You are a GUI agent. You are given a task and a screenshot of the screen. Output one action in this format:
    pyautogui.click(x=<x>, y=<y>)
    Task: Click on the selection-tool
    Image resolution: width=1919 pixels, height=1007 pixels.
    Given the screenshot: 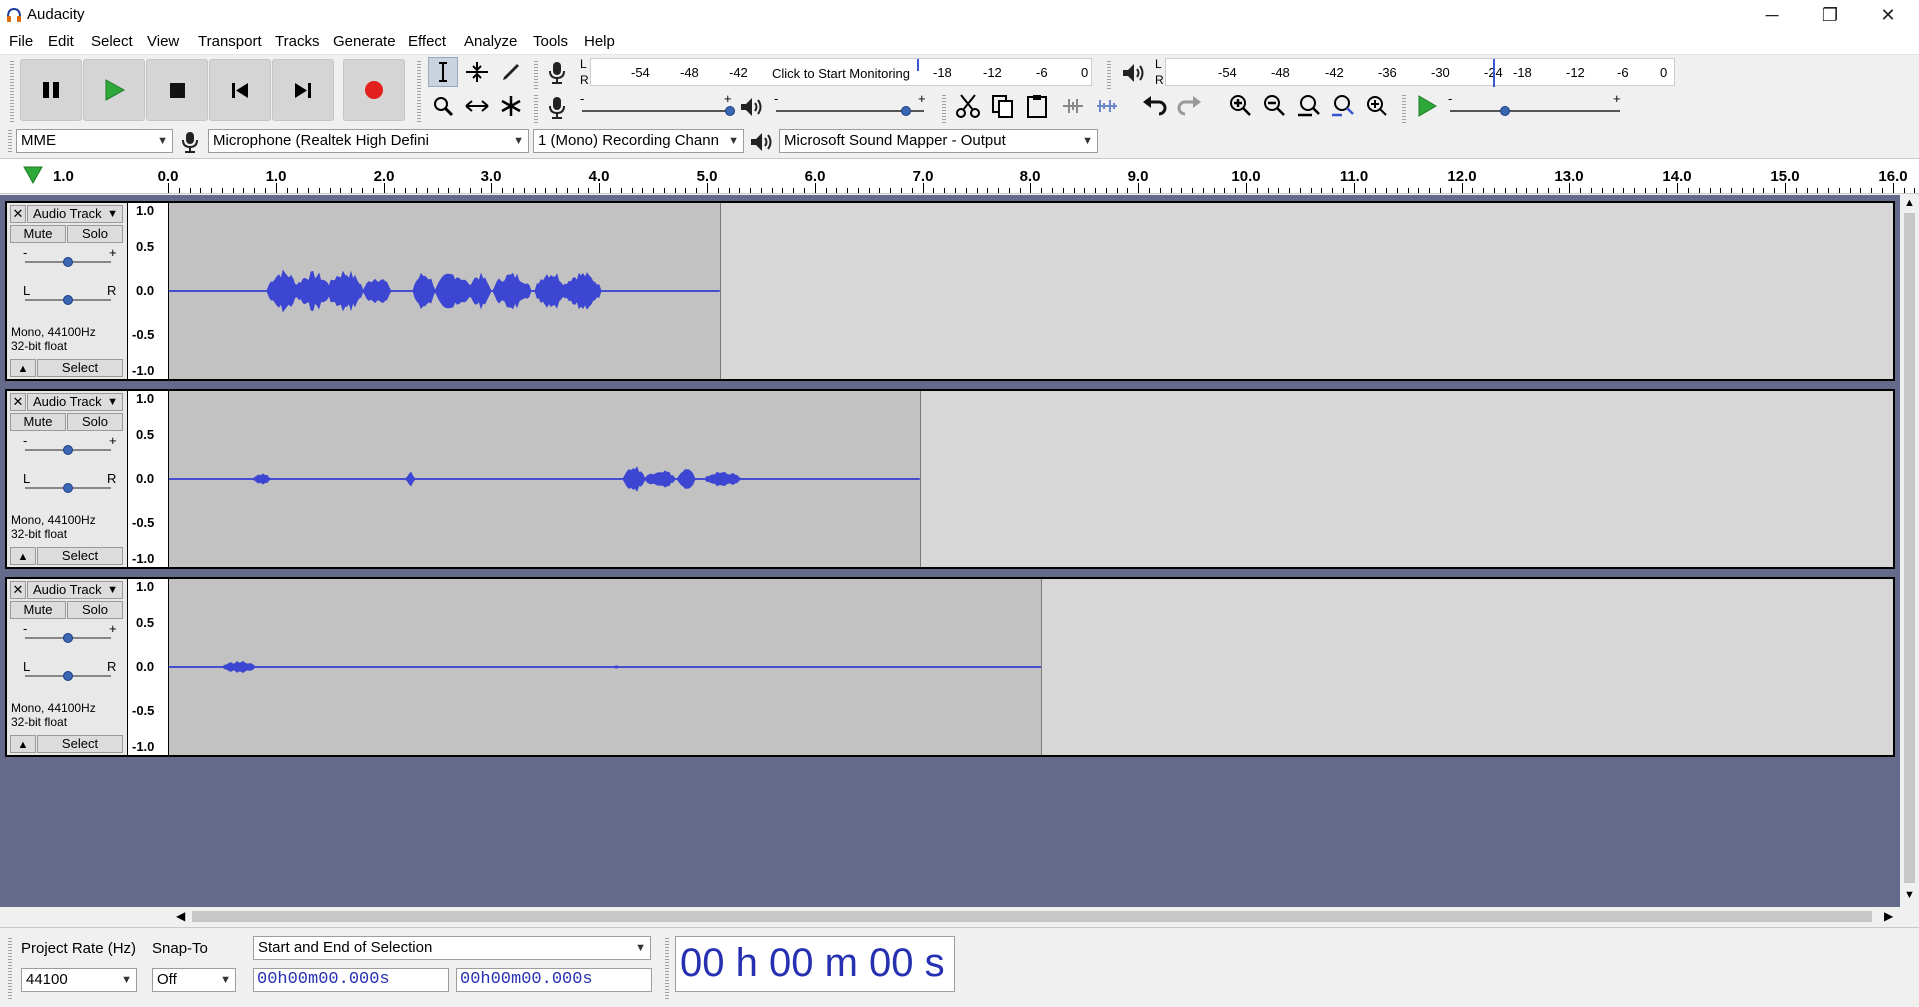 What is the action you would take?
    pyautogui.click(x=443, y=72)
    